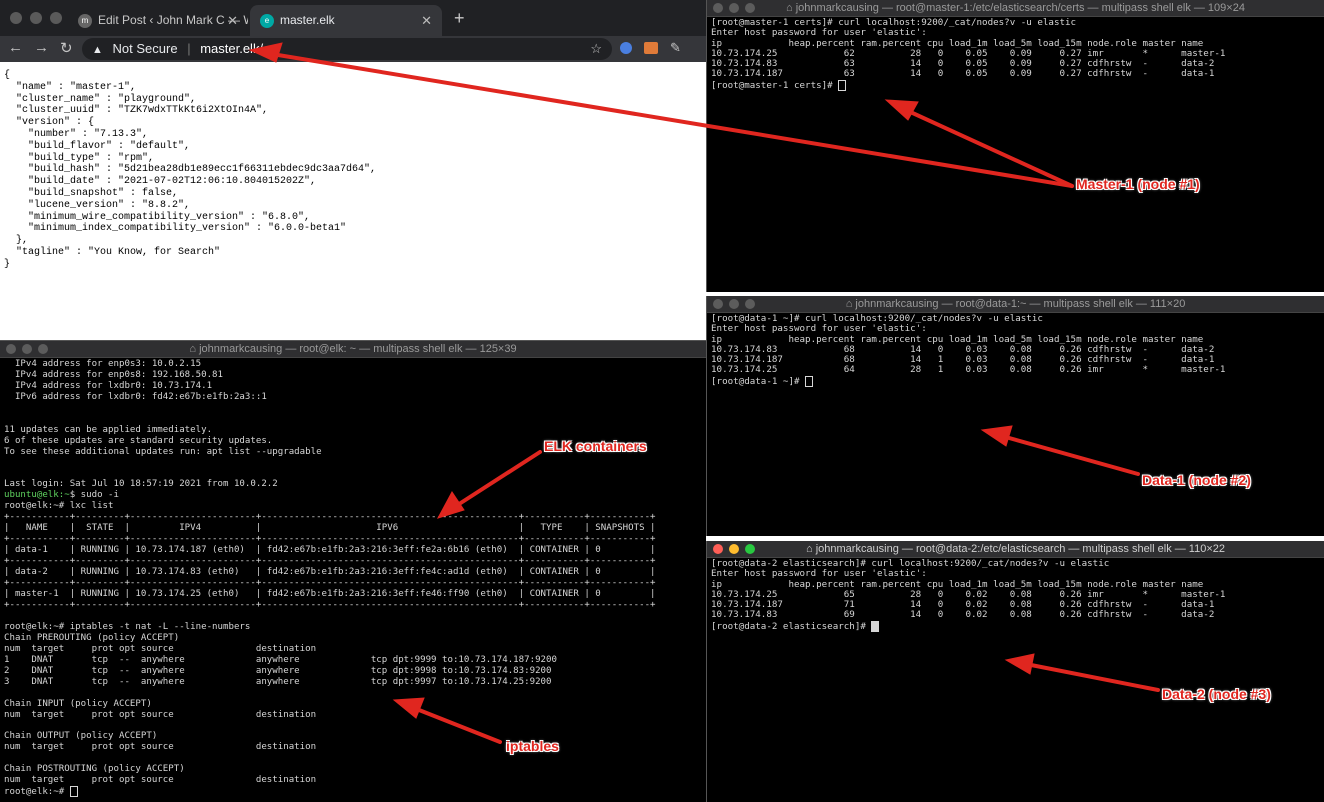 The image size is (1324, 802). What do you see at coordinates (1196, 480) in the screenshot?
I see `annotation-data-1: Data-1 (node #2)` at bounding box center [1196, 480].